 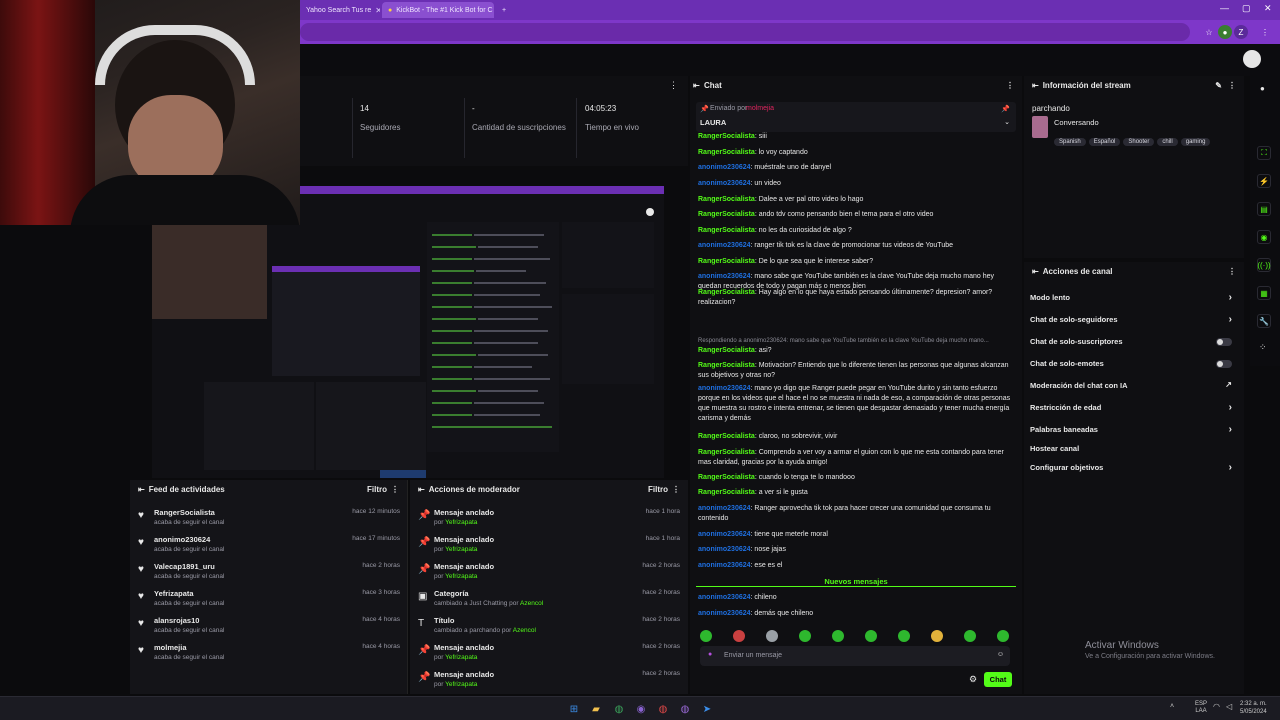 What do you see at coordinates (184, 512) in the screenshot?
I see `follower-name: RangerSocialista` at bounding box center [184, 512].